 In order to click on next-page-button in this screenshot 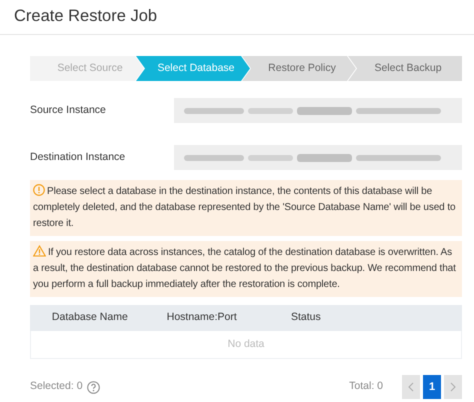, I will do `click(453, 387)`.